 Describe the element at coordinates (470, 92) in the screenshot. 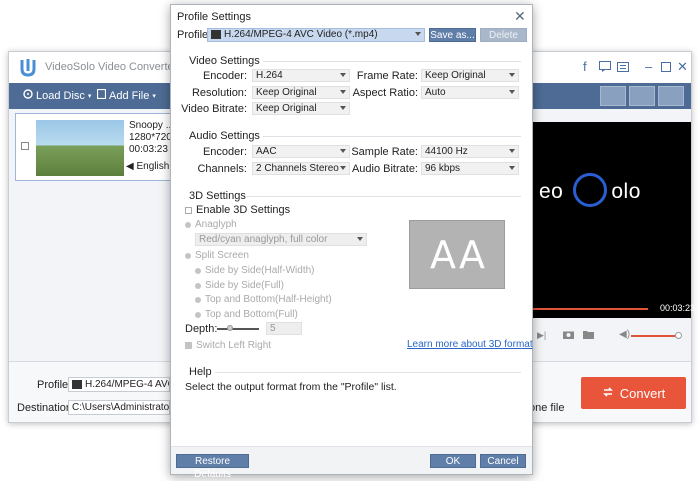

I see `aspect-ratio-select: Auto` at that location.